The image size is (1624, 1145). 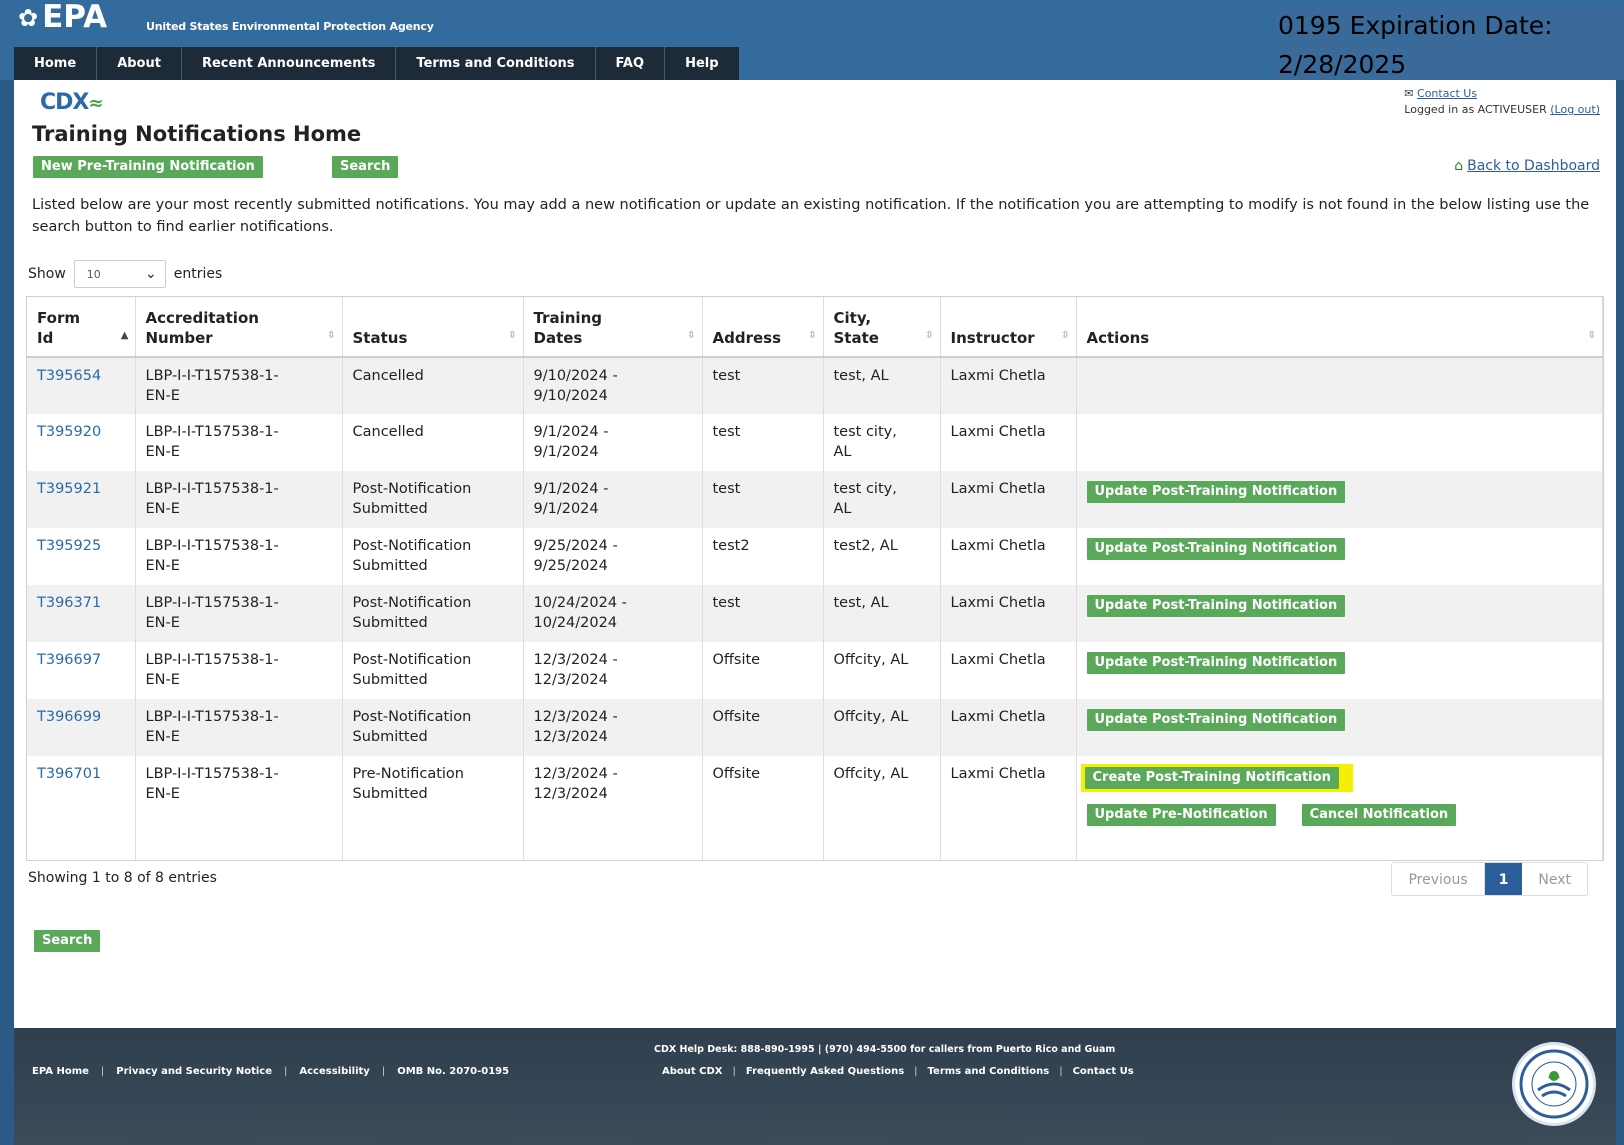 I want to click on previous-page-button: Previous, so click(x=1438, y=879).